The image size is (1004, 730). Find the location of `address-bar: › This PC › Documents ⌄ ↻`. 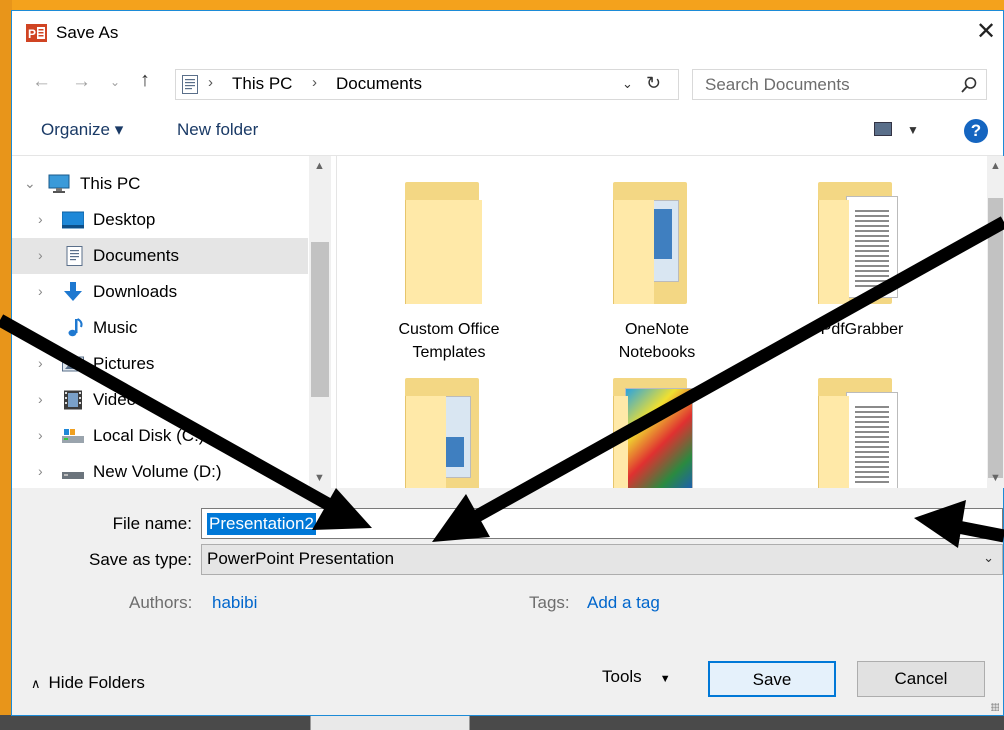

address-bar: › This PC › Documents ⌄ ↻ is located at coordinates (427, 84).